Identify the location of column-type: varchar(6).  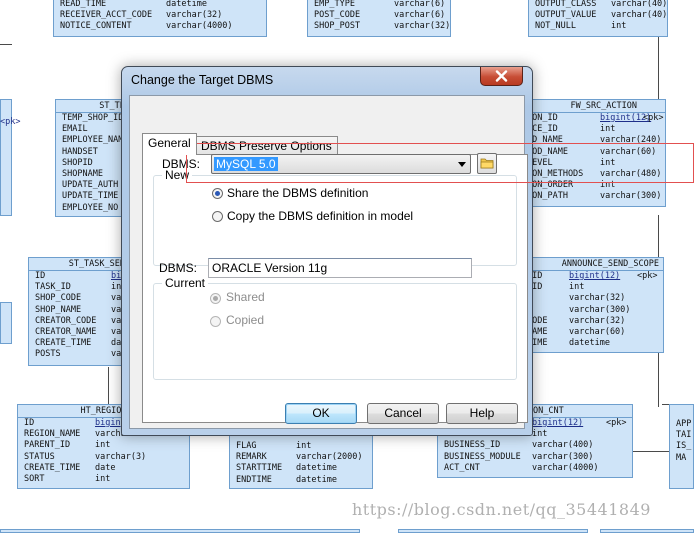
(420, 15).